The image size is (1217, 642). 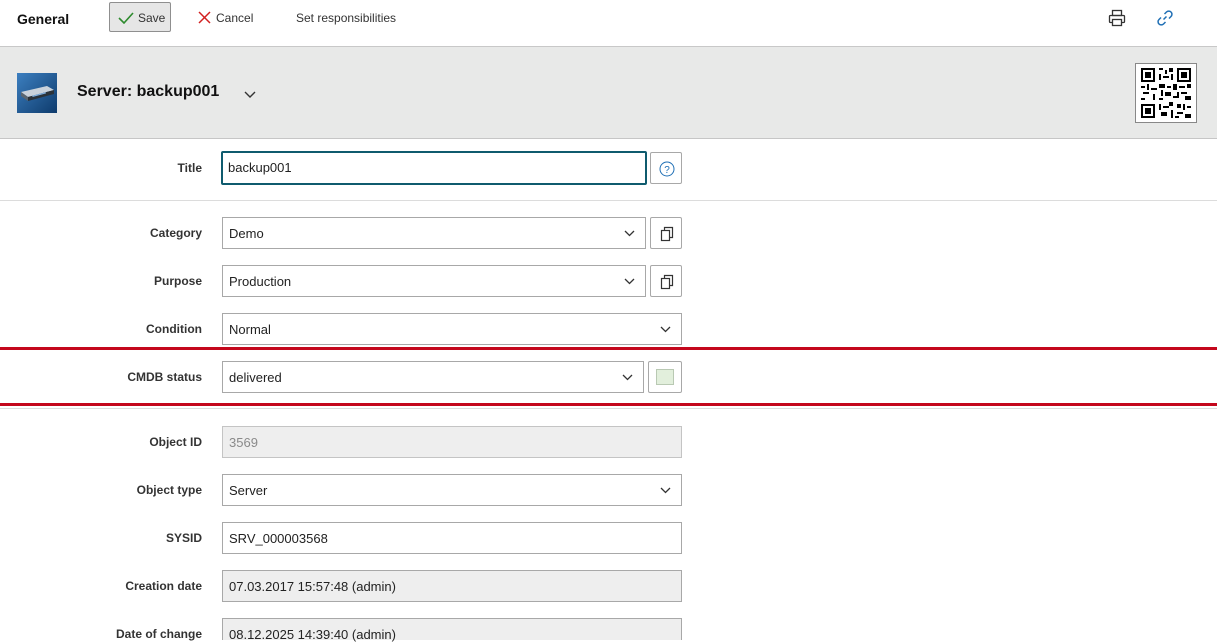 I want to click on object-title: Server: backup001, so click(x=148, y=91).